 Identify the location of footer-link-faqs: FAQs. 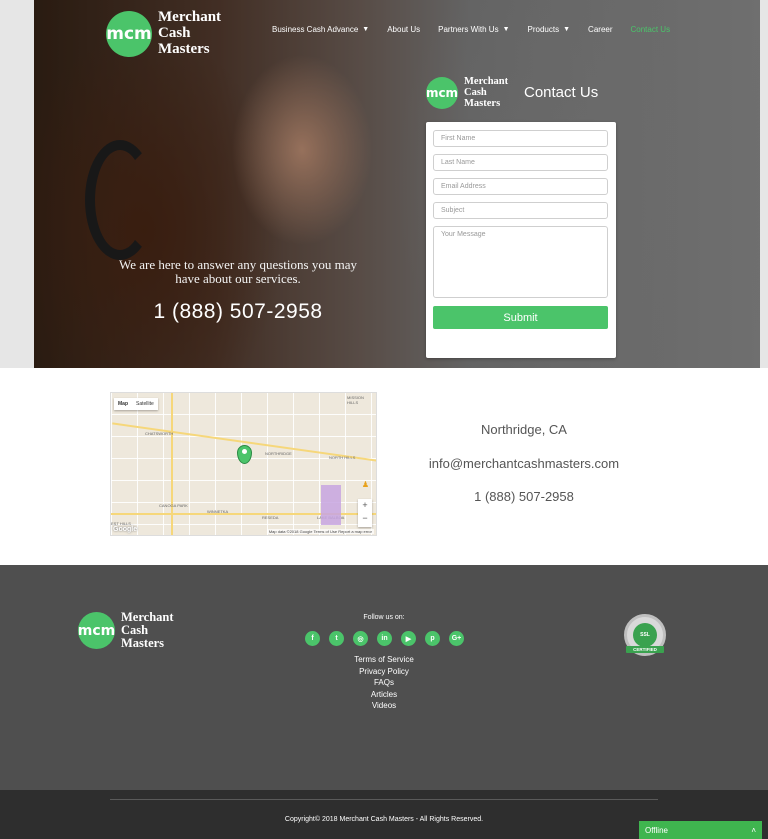
(384, 683).